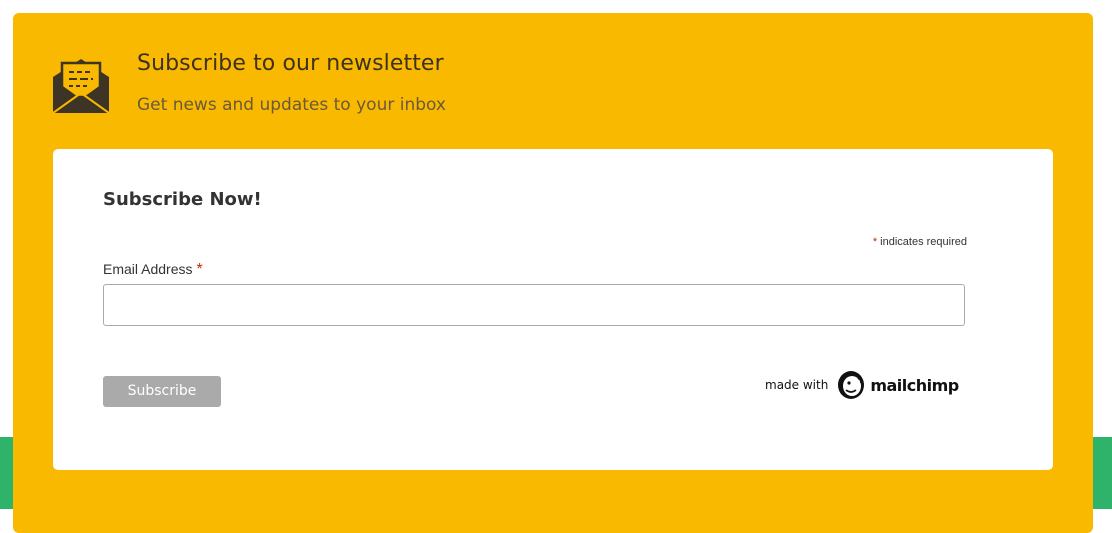 Image resolution: width=1112 pixels, height=533 pixels. I want to click on envelope-newsletter-icon, so click(81, 86).